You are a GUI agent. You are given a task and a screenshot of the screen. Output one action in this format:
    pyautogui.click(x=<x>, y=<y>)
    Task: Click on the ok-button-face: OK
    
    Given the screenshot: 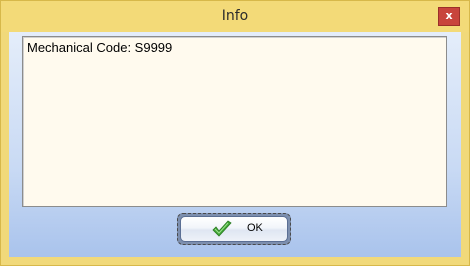 What is the action you would take?
    pyautogui.click(x=234, y=229)
    